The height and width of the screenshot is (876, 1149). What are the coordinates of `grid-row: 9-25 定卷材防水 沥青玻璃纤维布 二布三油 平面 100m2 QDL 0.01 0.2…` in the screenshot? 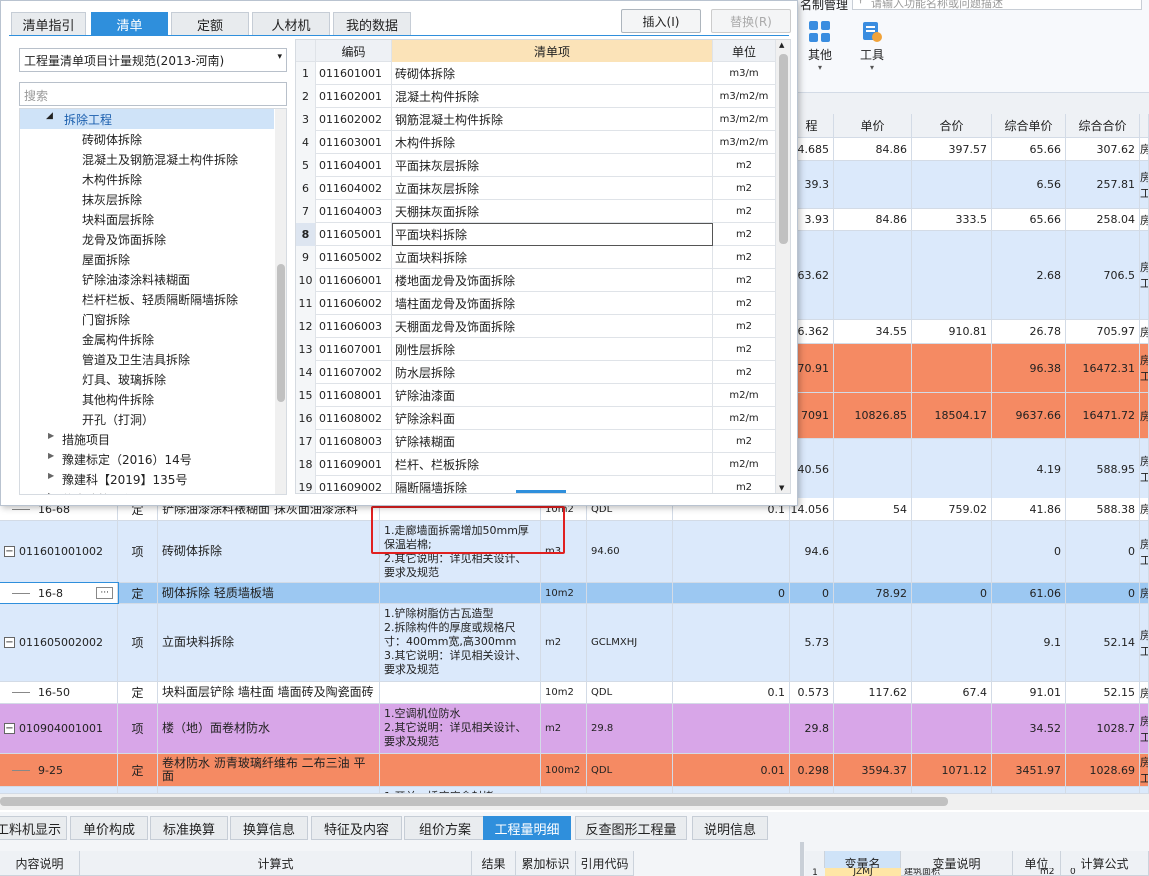 It's located at (574, 770).